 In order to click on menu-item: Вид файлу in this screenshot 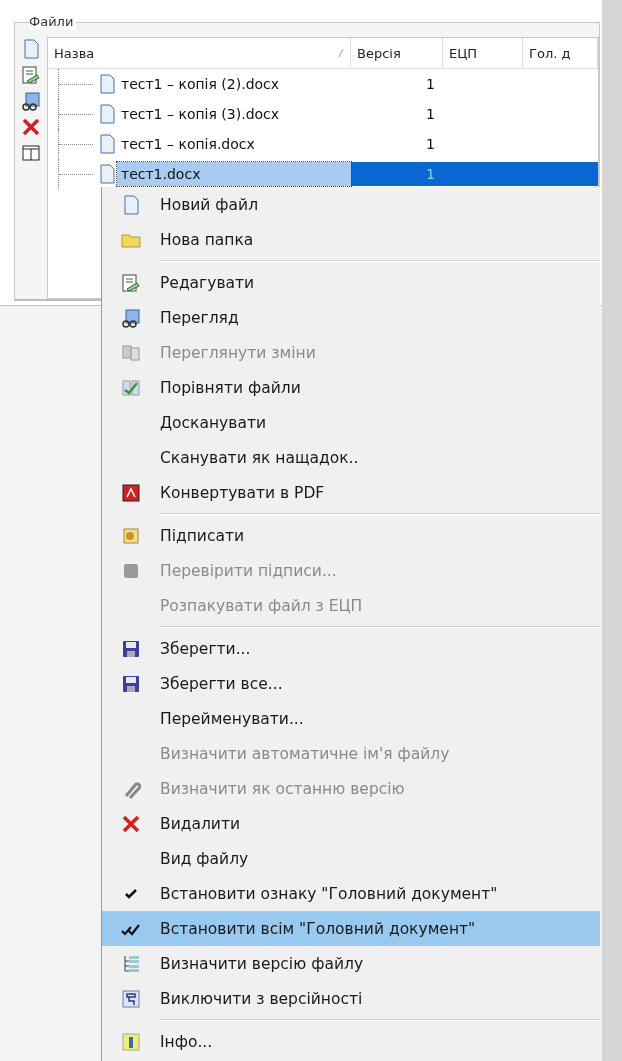, I will do `click(351, 858)`.